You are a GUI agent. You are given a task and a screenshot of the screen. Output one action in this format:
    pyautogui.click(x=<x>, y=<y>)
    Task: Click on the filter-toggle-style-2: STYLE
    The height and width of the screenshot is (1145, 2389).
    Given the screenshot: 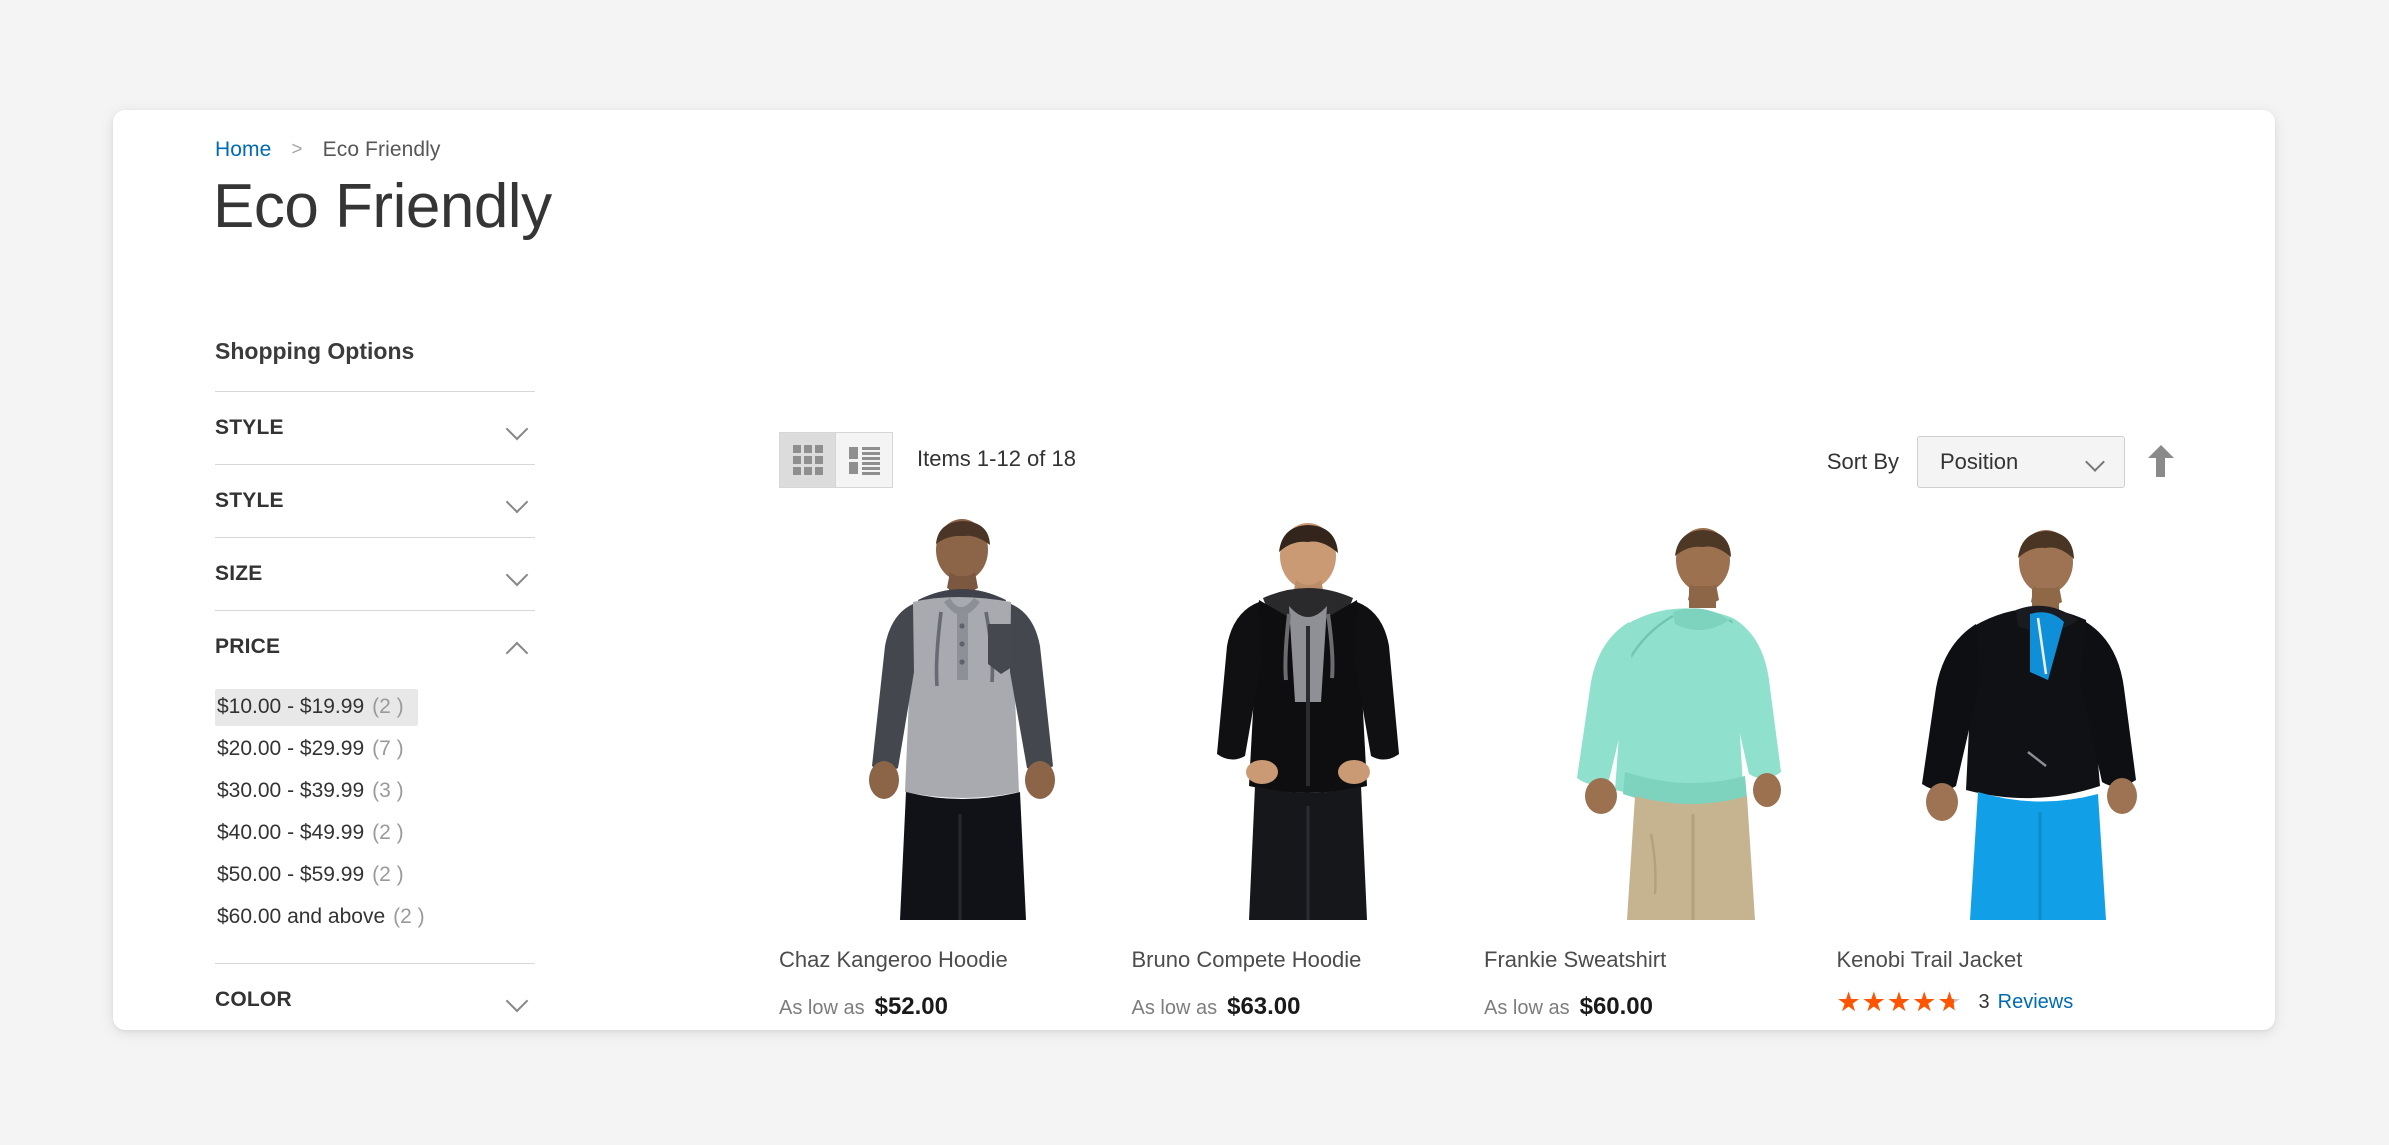 What is the action you would take?
    pyautogui.click(x=375, y=501)
    